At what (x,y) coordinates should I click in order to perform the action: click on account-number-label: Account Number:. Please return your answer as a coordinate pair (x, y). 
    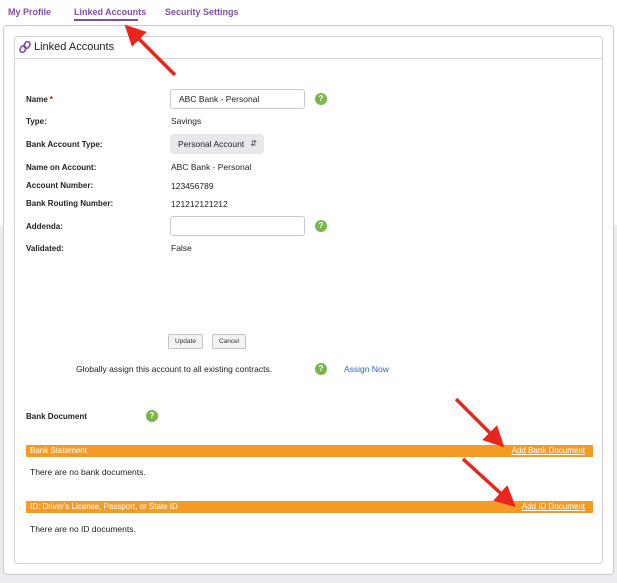
    Looking at the image, I should click on (60, 185).